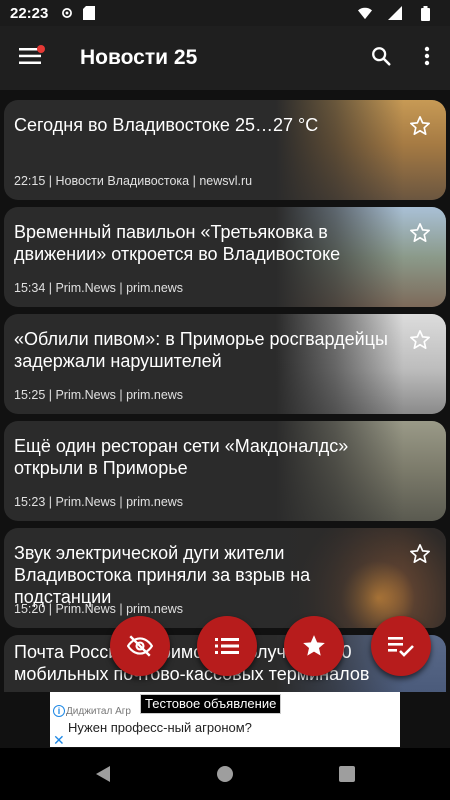 The height and width of the screenshot is (800, 450). What do you see at coordinates (425, 13) in the screenshot?
I see `battery-icon` at bounding box center [425, 13].